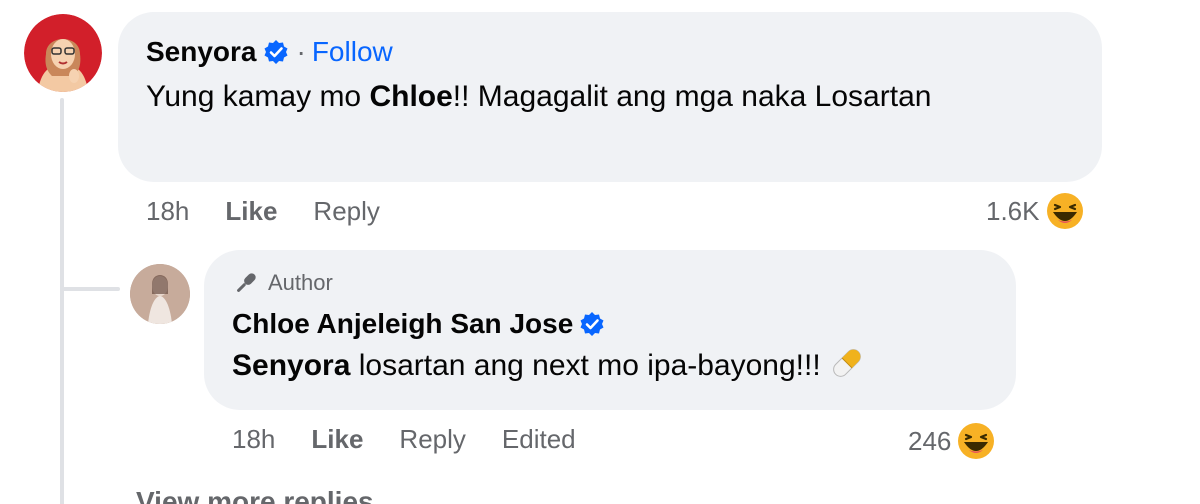 The image size is (1200, 504). Describe the element at coordinates (201, 52) in the screenshot. I see `comment-author-name: Senyora` at that location.